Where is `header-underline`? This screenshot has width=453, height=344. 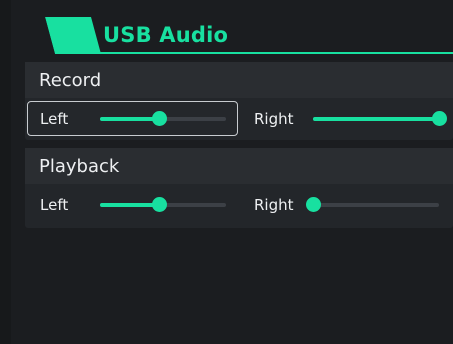
header-underline is located at coordinates (275, 53).